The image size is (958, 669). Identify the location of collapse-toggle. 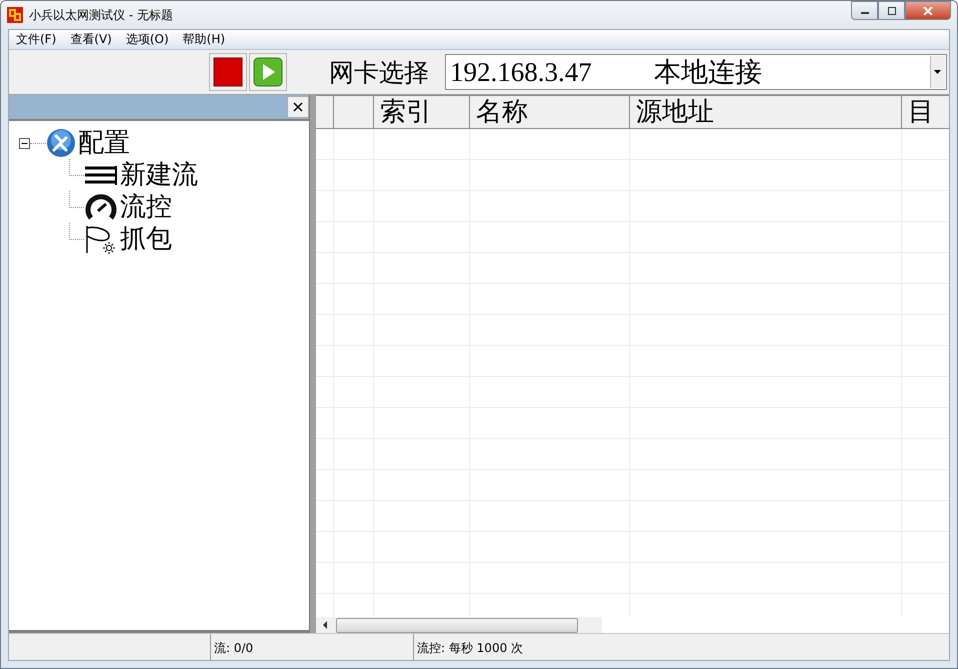
(24, 143).